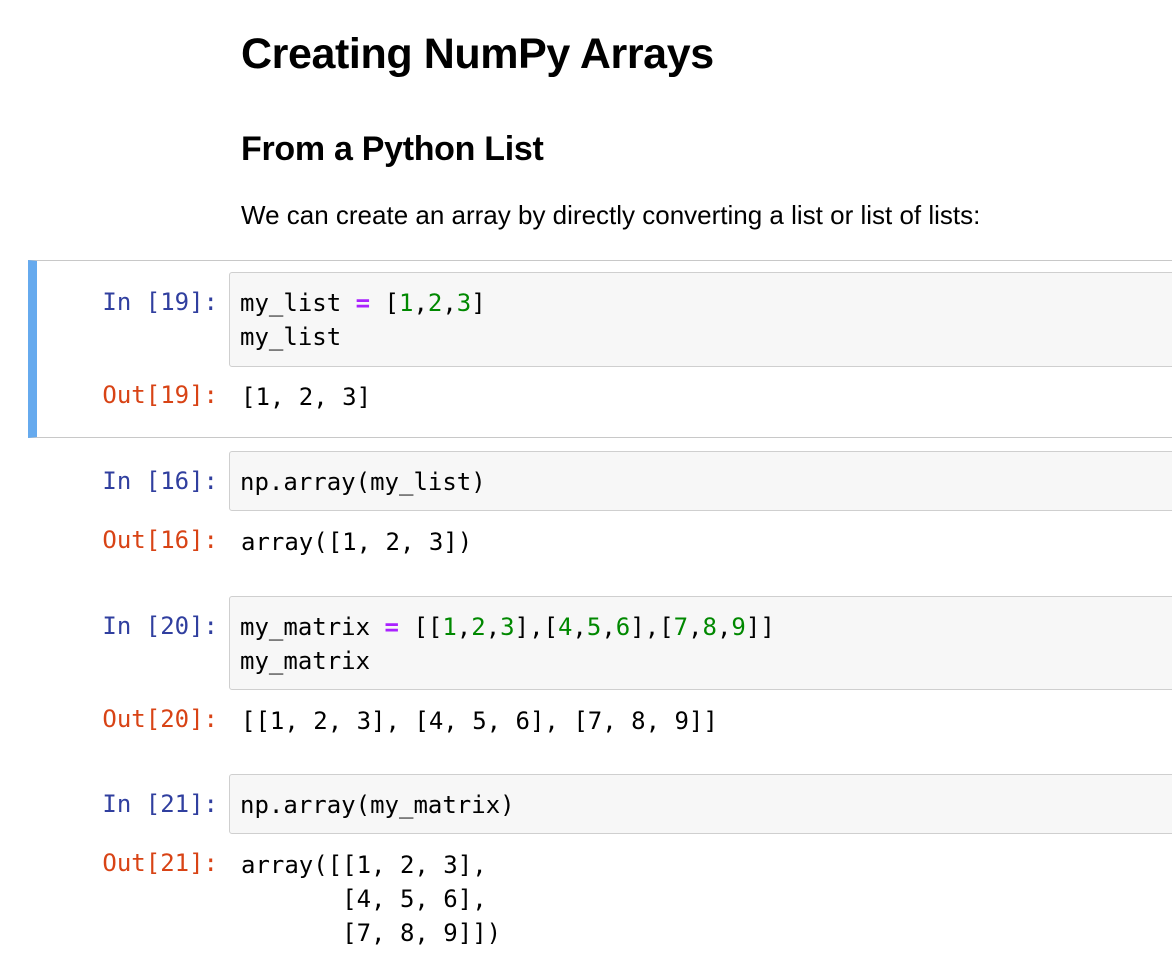 The width and height of the screenshot is (1172, 968). Describe the element at coordinates (160, 804) in the screenshot. I see `in-prompt: In [21]:` at that location.